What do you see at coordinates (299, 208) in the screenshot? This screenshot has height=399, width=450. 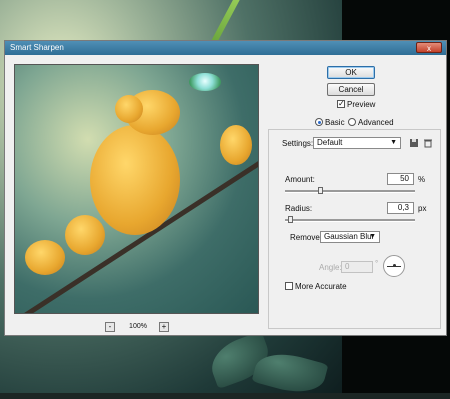 I see `radius-label: Radius:` at bounding box center [299, 208].